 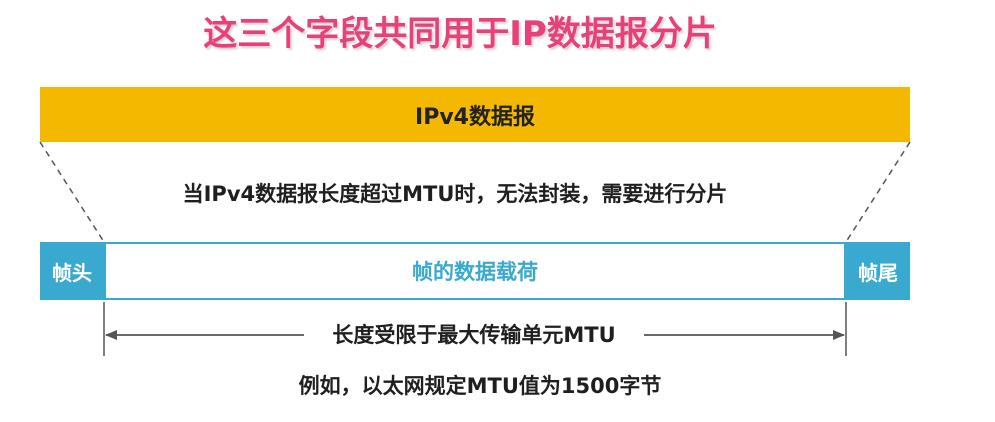 I want to click on frame-trailer-block: 帧尾, so click(x=878, y=271).